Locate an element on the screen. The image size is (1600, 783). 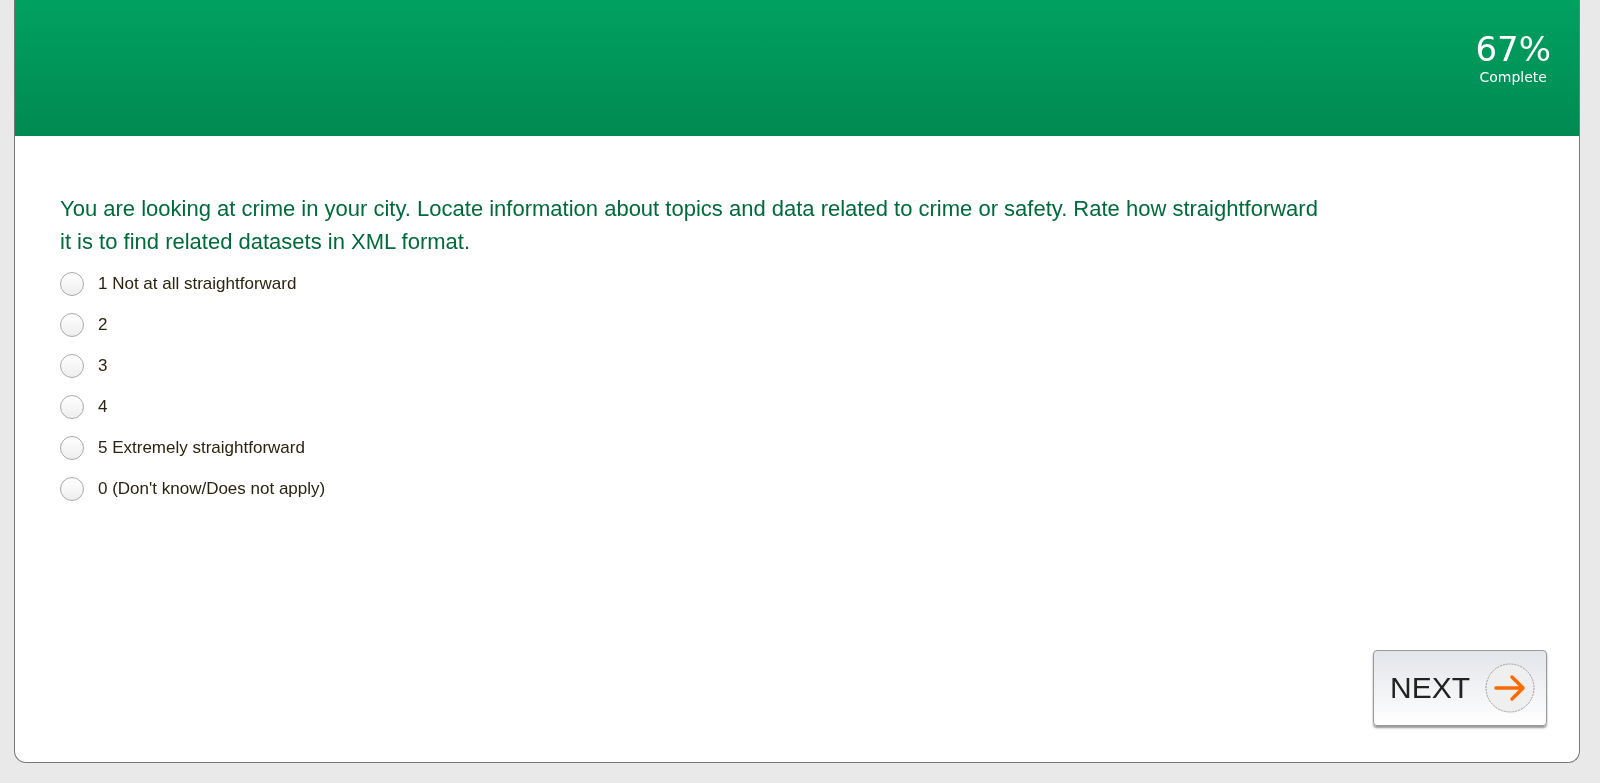
option-label: 1 Not at all straightforward is located at coordinates (197, 284).